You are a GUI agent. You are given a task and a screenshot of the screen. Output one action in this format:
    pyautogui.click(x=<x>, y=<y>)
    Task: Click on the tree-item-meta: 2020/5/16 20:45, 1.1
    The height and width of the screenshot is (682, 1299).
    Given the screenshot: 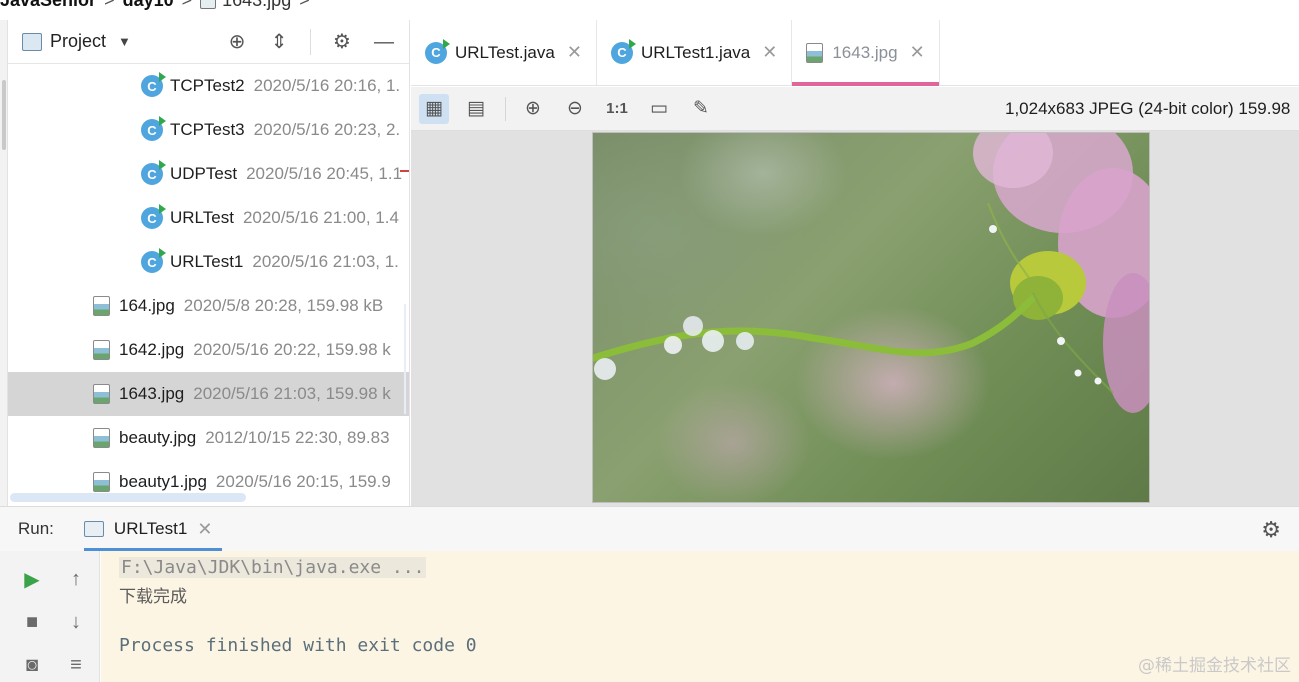 What is the action you would take?
    pyautogui.click(x=324, y=173)
    